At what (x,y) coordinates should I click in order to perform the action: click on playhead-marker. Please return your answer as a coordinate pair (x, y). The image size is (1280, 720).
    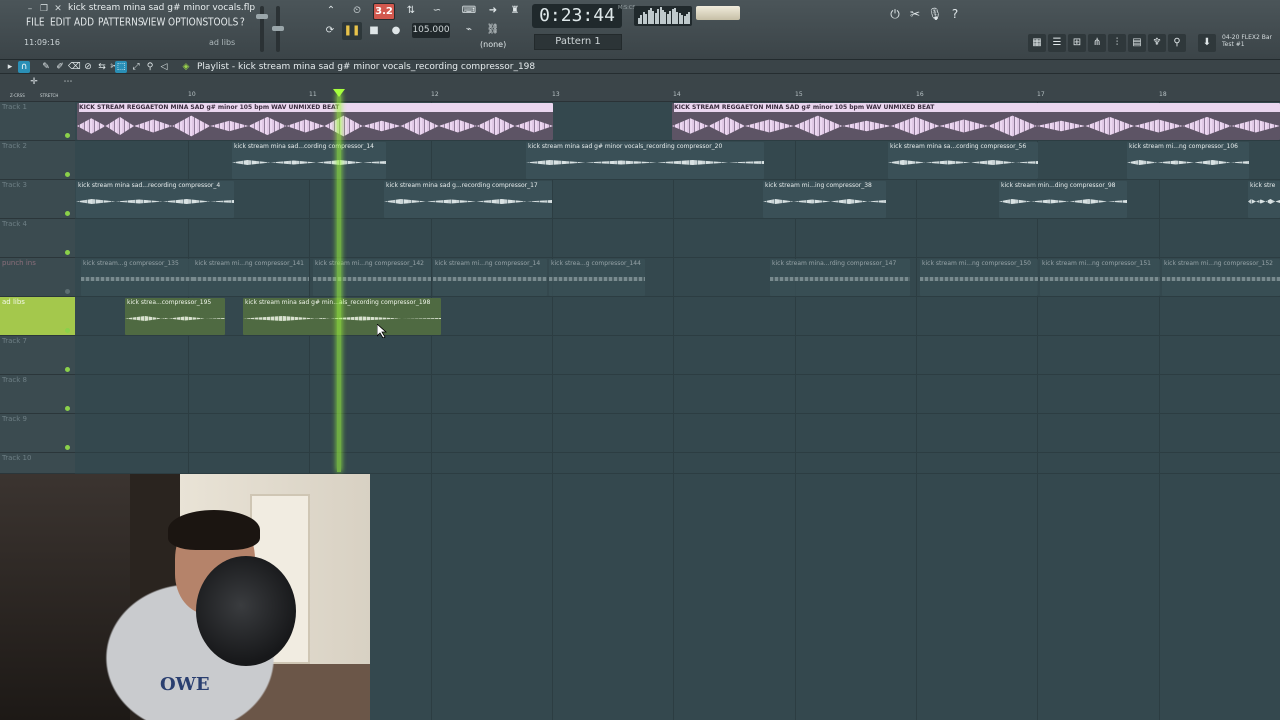
    Looking at the image, I should click on (339, 93).